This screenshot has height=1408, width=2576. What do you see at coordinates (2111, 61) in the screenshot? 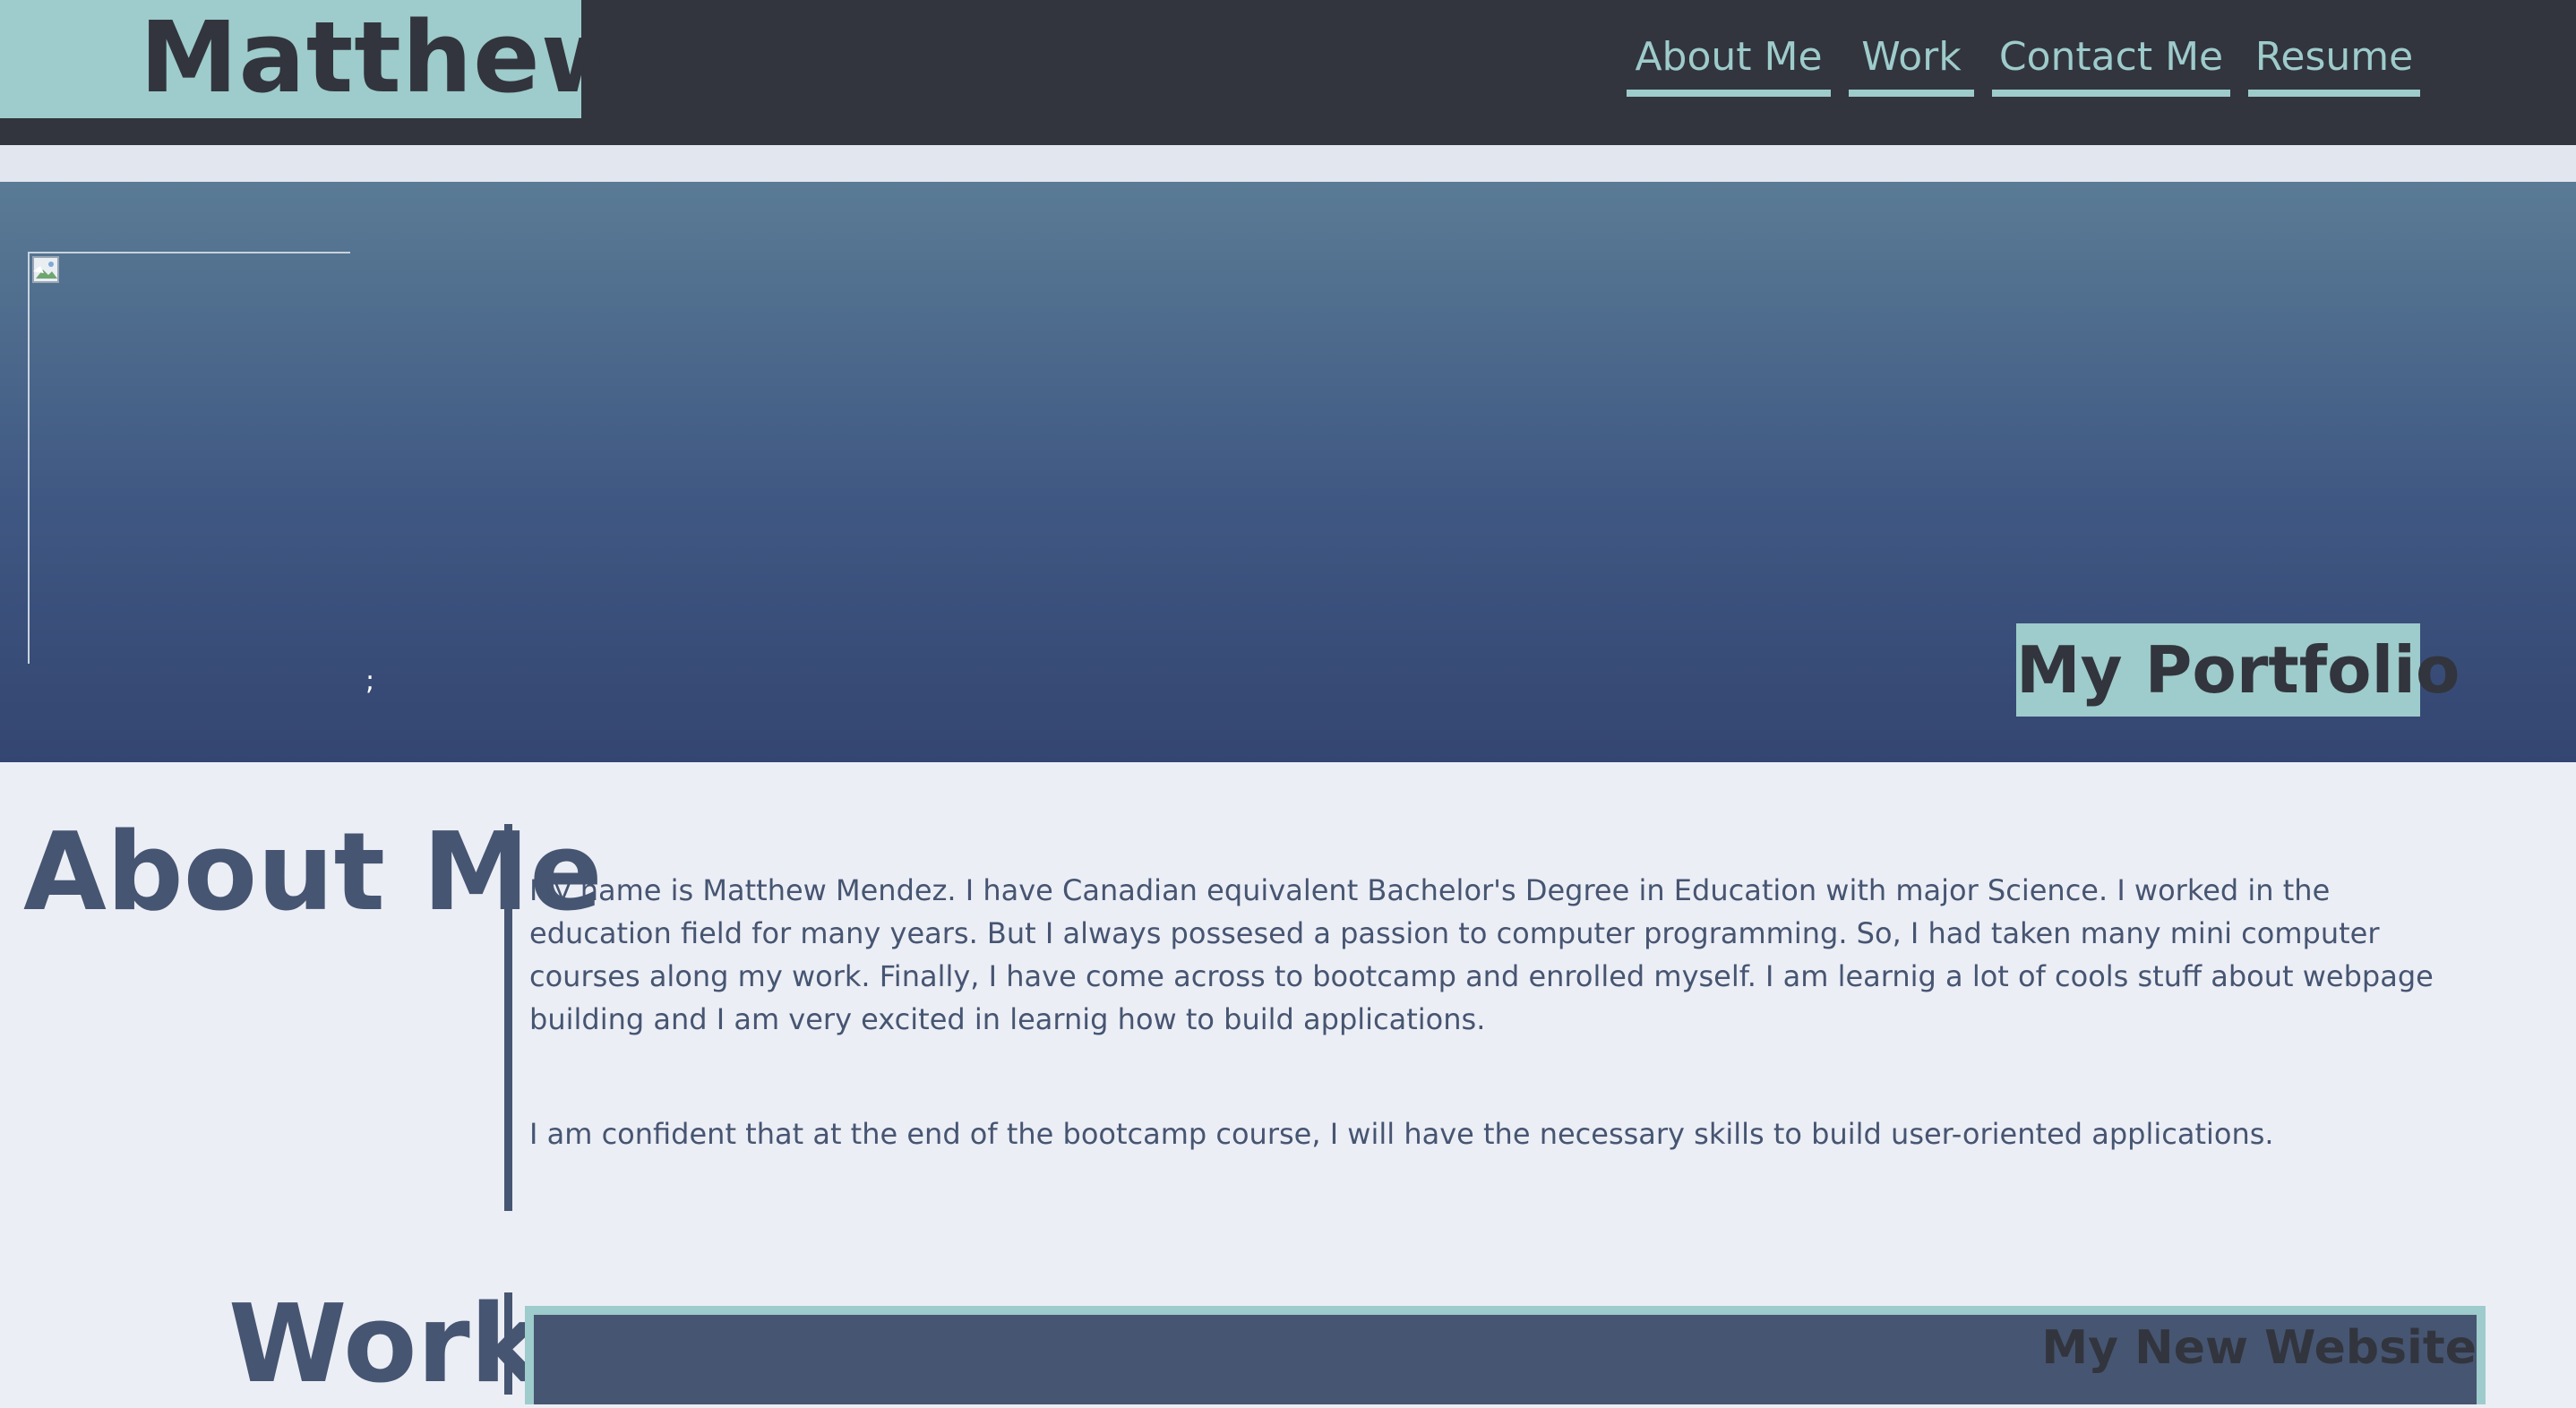
I see `nav-contact-me: Contact Me` at bounding box center [2111, 61].